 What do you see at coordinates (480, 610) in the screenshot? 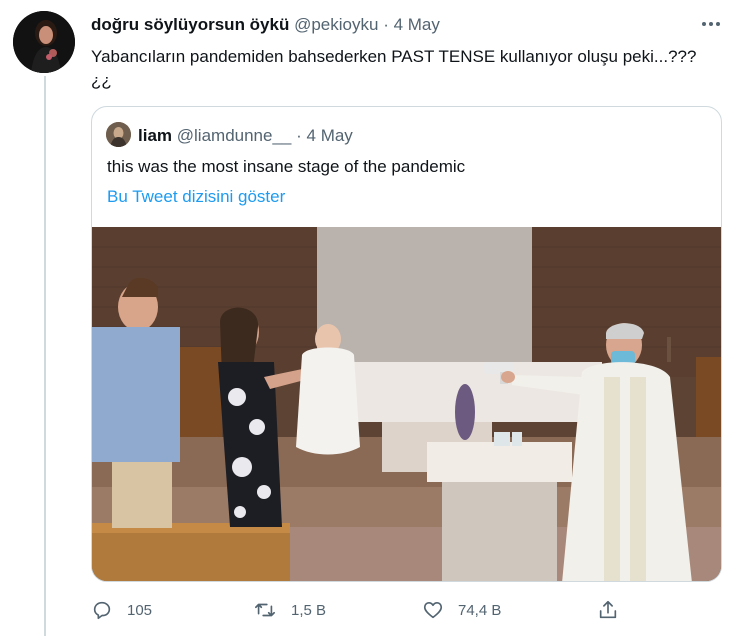
I see `like-count: 74,4 B` at bounding box center [480, 610].